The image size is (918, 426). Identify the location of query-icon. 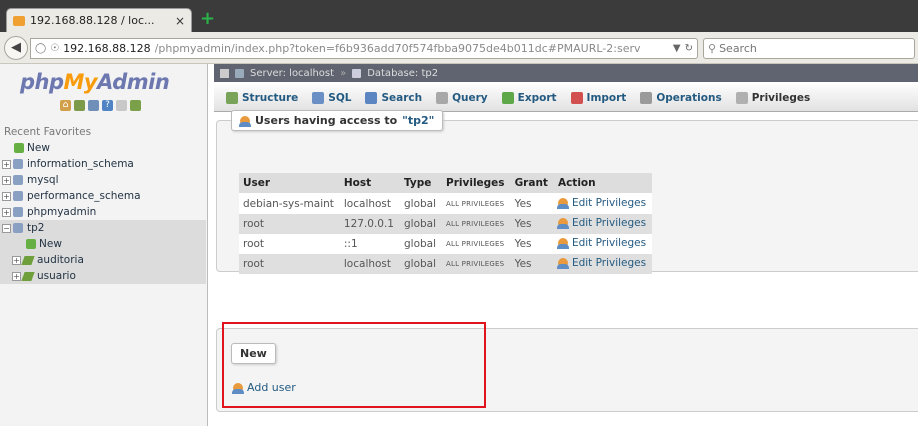
(442, 97).